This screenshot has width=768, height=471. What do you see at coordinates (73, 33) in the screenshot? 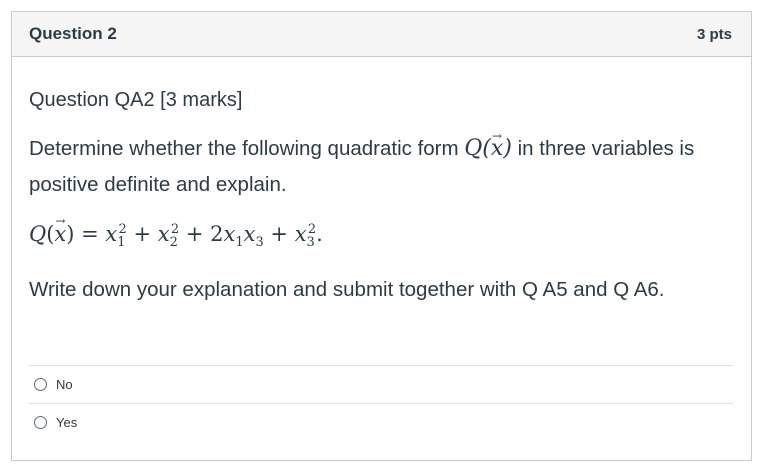
I see `question-title: Question 2` at bounding box center [73, 33].